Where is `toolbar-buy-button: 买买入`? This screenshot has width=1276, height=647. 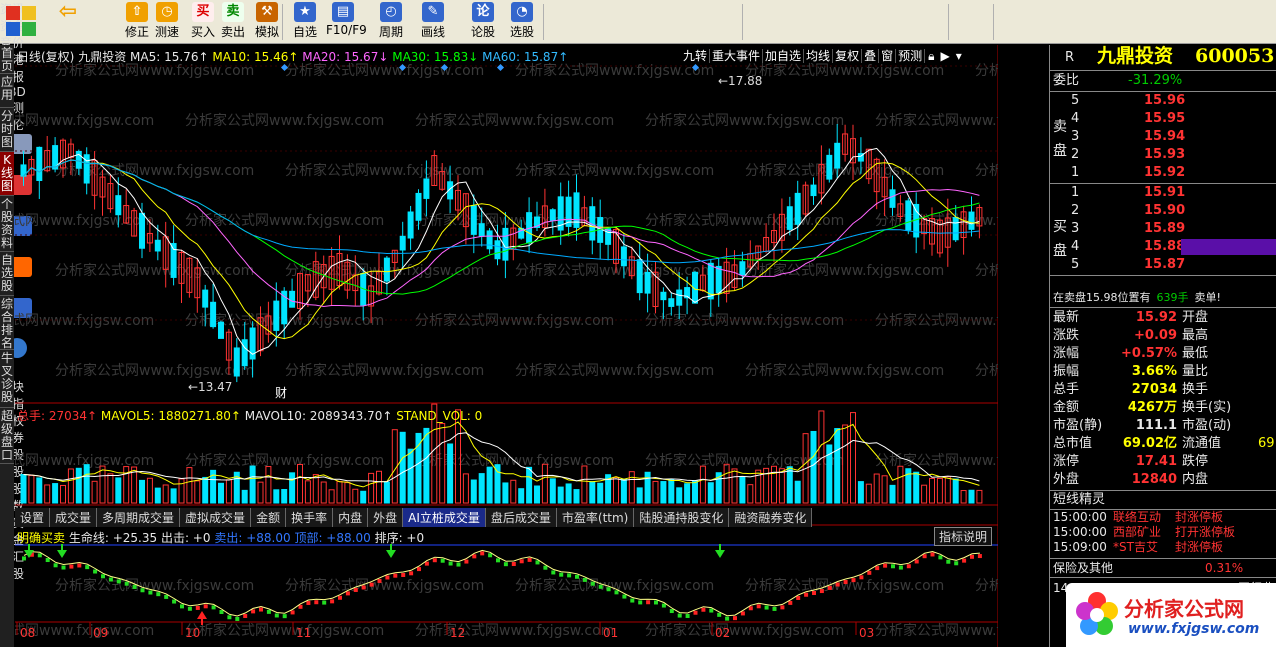
toolbar-buy-button: 买买入 is located at coordinates (203, 22).